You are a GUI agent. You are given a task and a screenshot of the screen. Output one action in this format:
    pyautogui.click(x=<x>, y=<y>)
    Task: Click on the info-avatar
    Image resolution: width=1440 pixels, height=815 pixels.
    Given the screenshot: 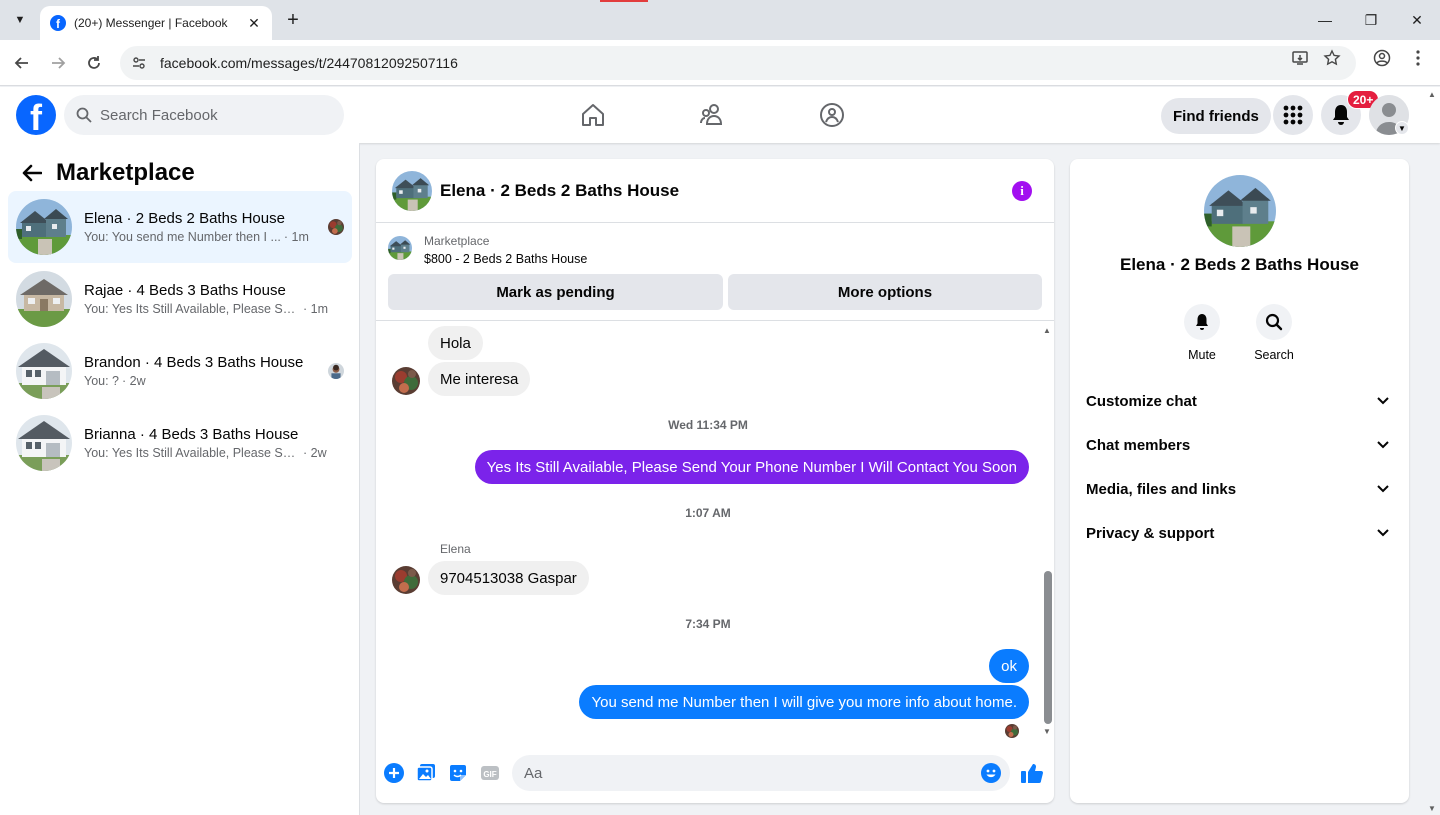 What is the action you would take?
    pyautogui.click(x=1240, y=211)
    